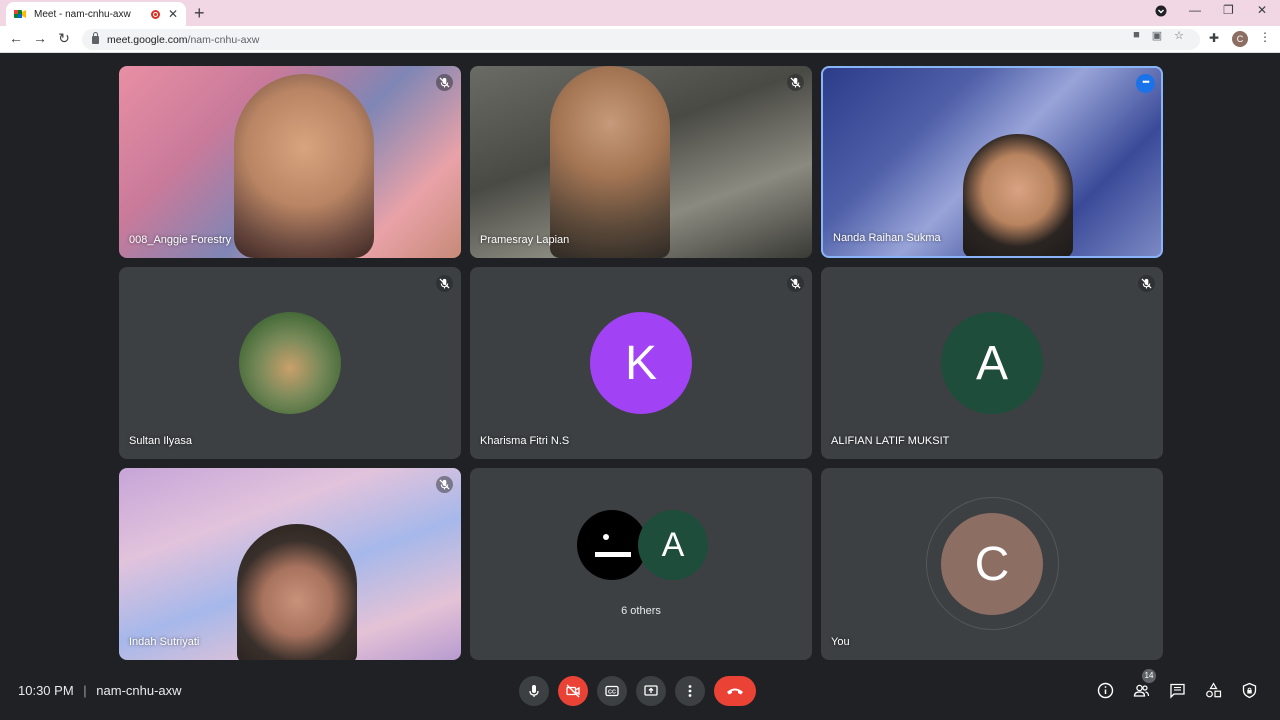 This screenshot has height=720, width=1280. I want to click on meeting-code: nam-cnhu-axw, so click(139, 690).